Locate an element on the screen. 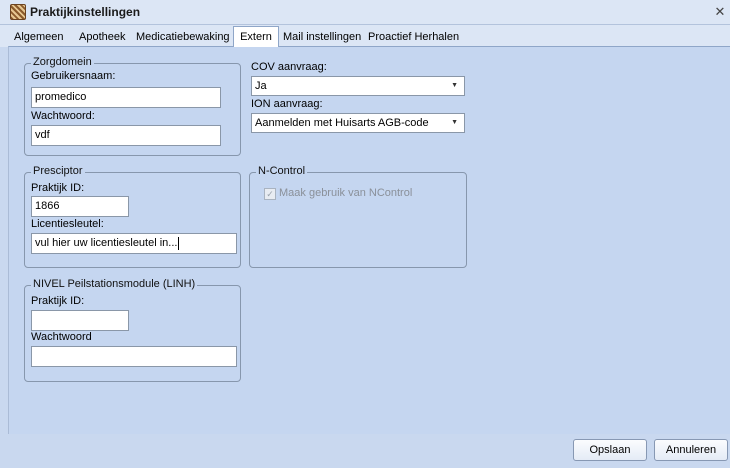 This screenshot has width=730, height=468. ion-select: Aanmelden met Huisarts AGB-code ▼ is located at coordinates (358, 123).